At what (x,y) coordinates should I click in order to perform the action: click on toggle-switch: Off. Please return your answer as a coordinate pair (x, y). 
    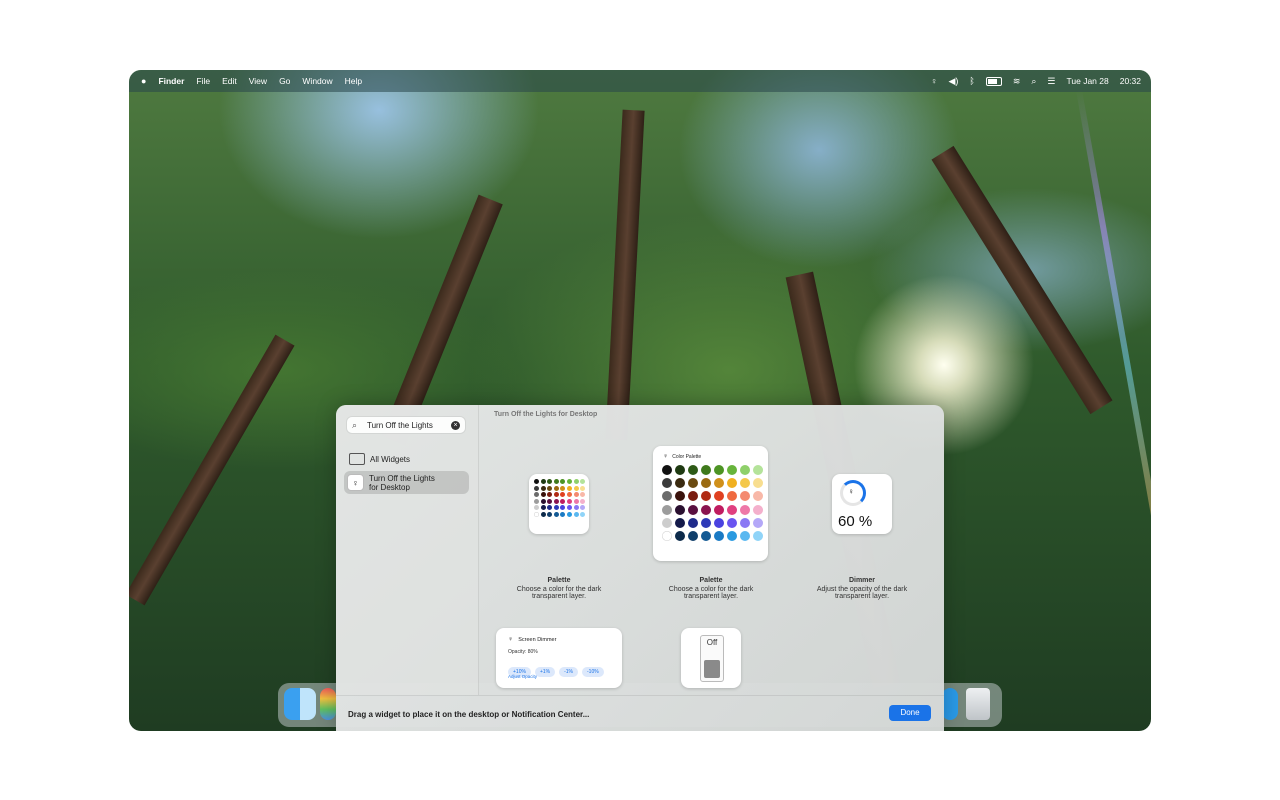
    Looking at the image, I should click on (712, 658).